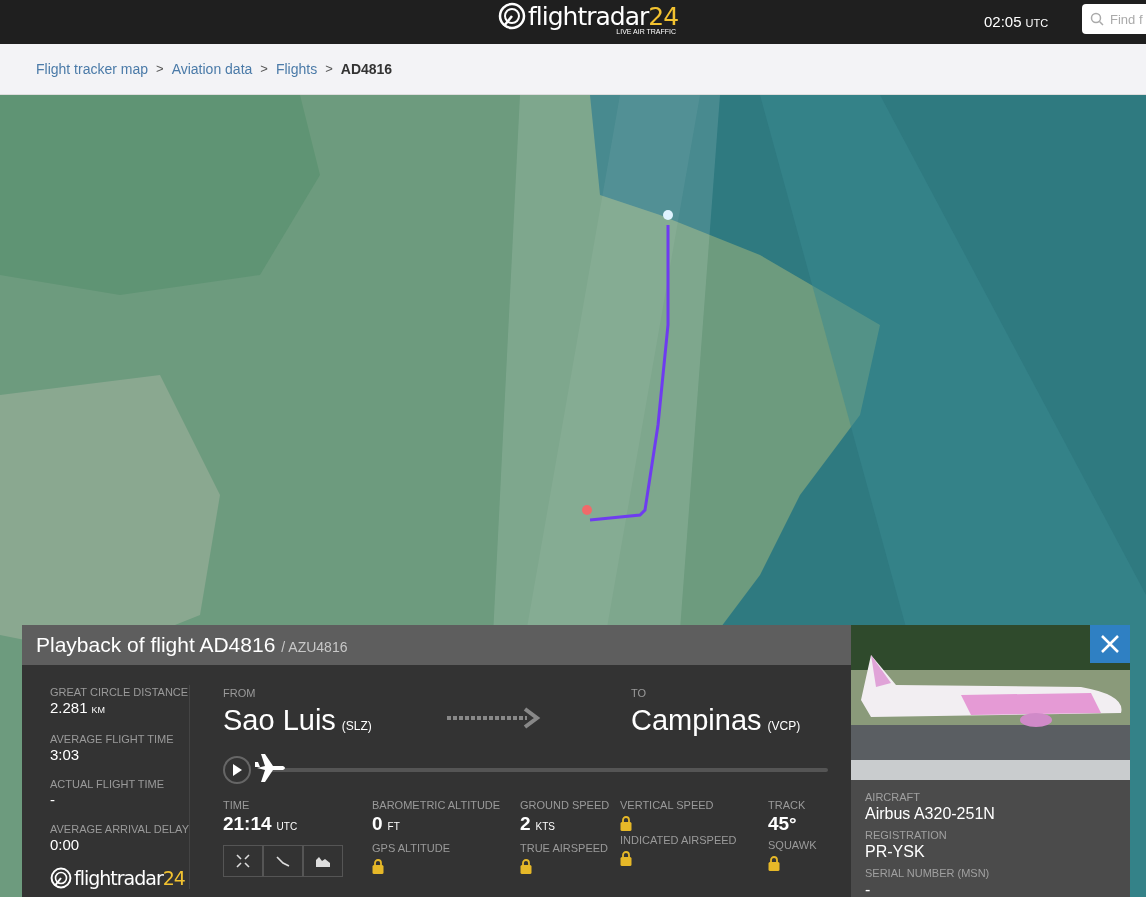 The image size is (1146, 897). What do you see at coordinates (1016, 22) in the screenshot?
I see `clock: 02:05 UTC` at bounding box center [1016, 22].